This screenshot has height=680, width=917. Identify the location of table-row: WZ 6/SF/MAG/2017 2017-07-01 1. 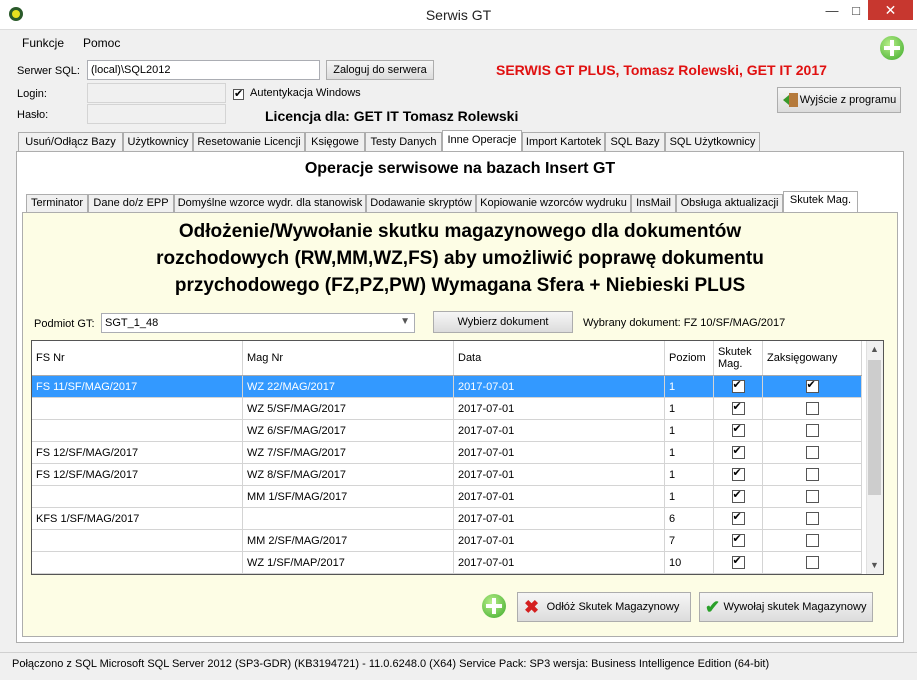
(447, 430).